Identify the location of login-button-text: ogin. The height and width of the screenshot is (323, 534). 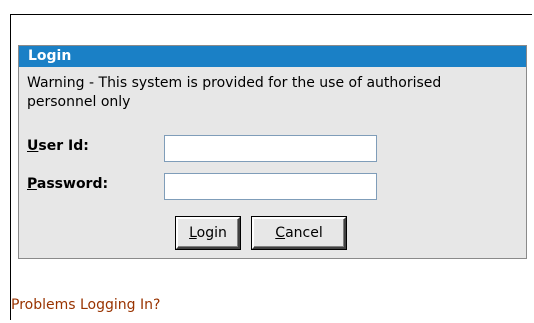
(211, 233).